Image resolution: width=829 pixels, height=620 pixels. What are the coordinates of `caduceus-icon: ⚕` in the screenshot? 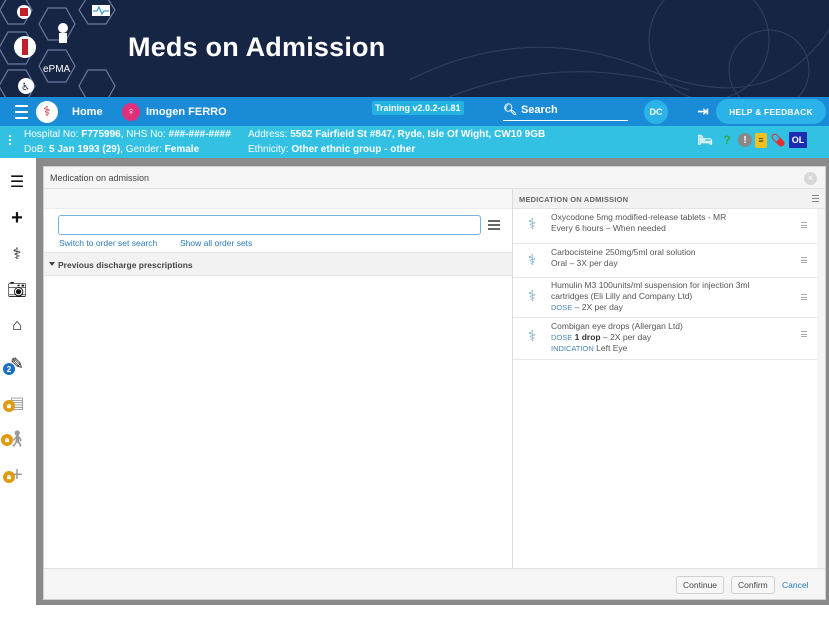 It's located at (47, 111).